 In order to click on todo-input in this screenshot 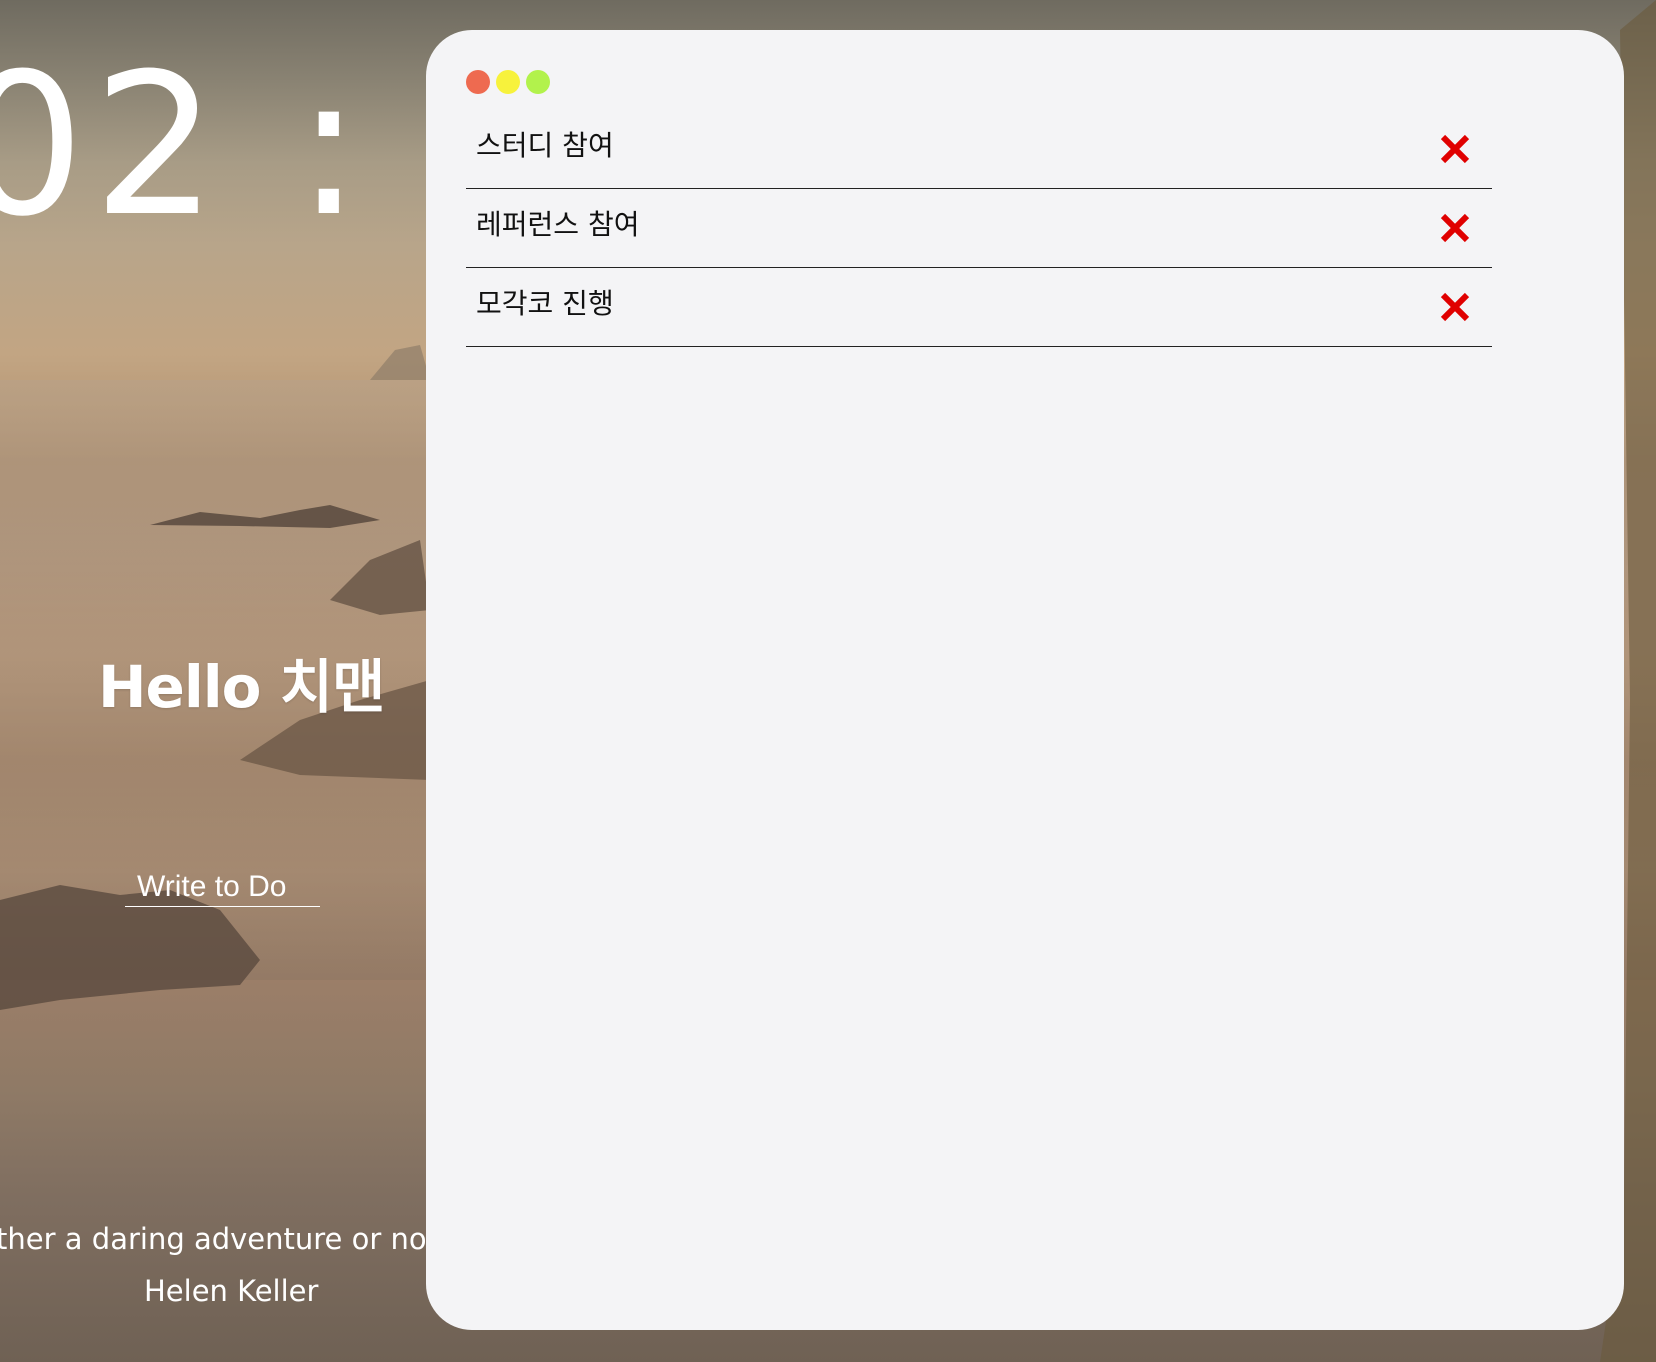, I will do `click(222, 887)`.